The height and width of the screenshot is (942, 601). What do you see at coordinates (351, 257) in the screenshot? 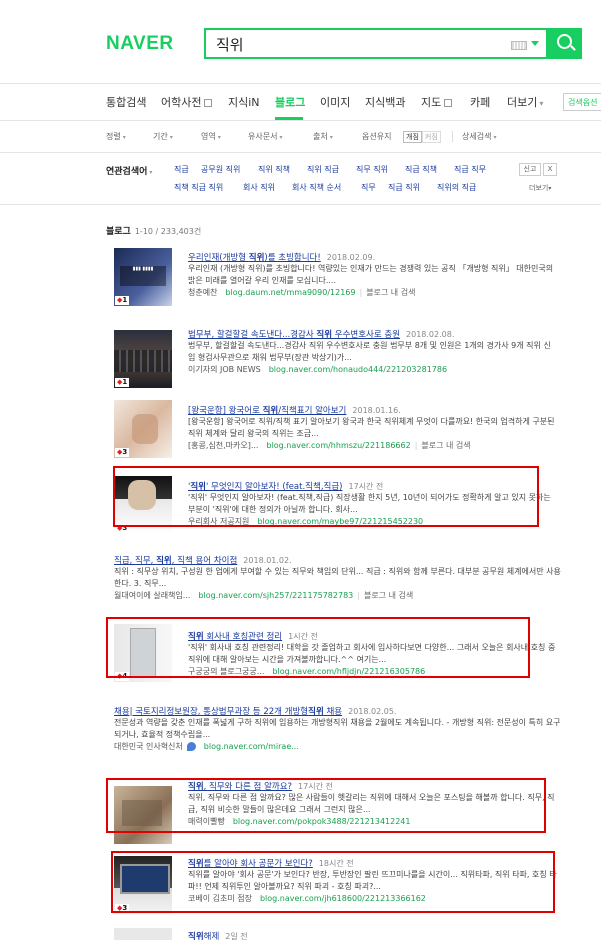
I see `result-date: 2018.02.09.` at bounding box center [351, 257].